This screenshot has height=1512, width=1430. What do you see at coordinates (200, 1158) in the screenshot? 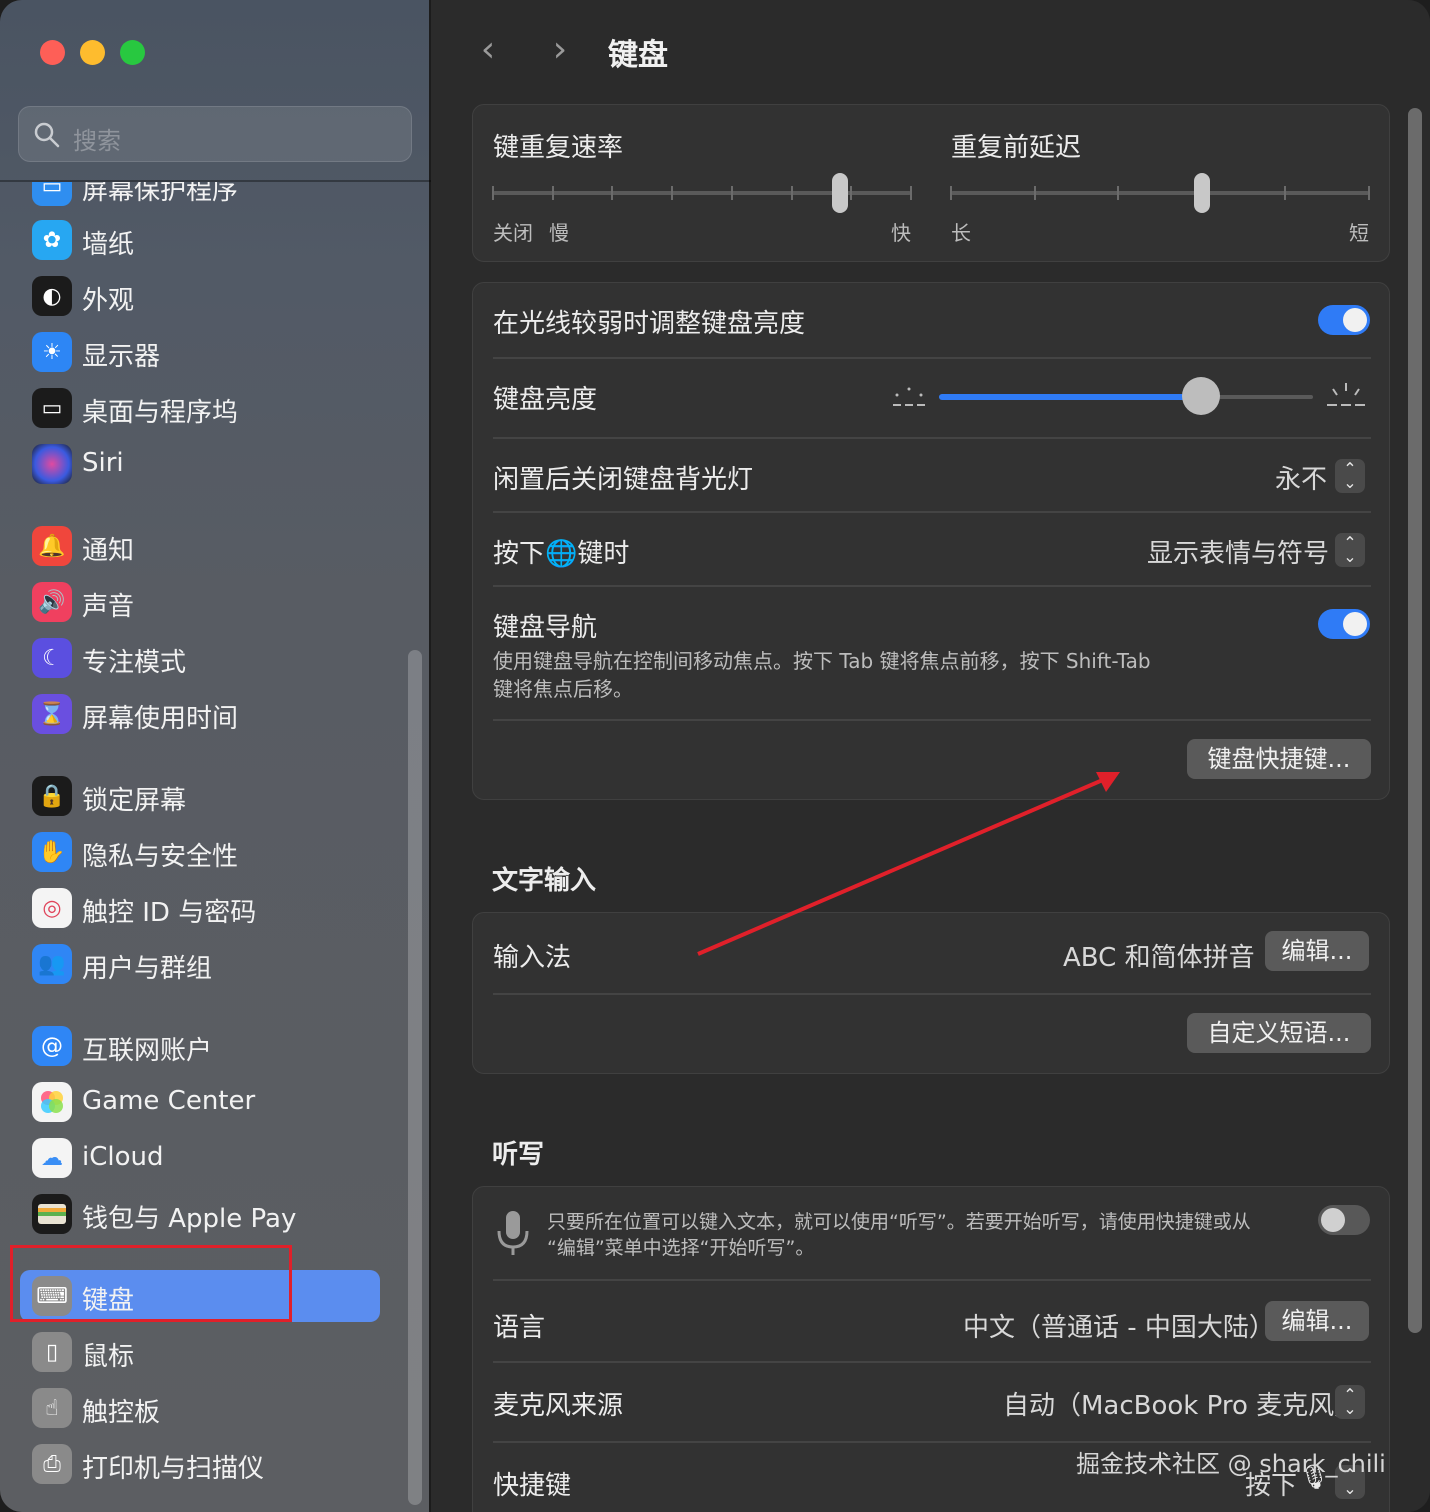
I see `sidebar-item-icloud: ☁ iCloud` at bounding box center [200, 1158].